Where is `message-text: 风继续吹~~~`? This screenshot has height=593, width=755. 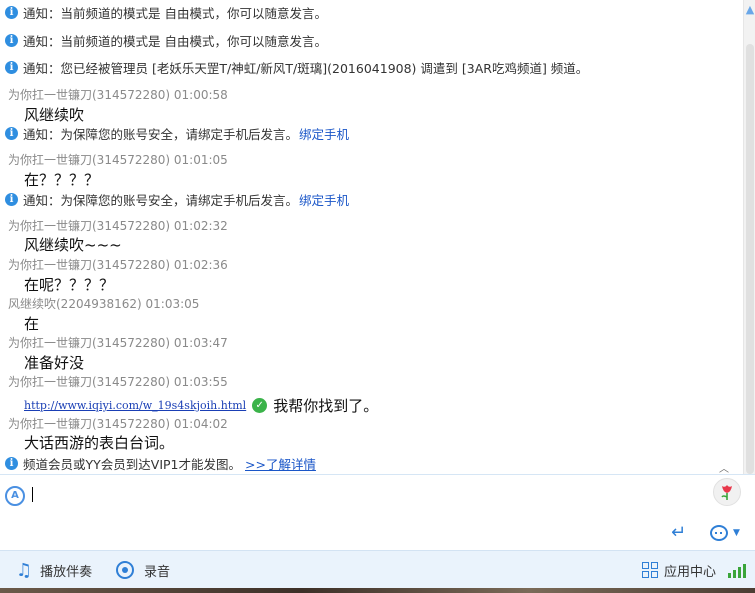
message-text: 风继续吹~~~ is located at coordinates (73, 245).